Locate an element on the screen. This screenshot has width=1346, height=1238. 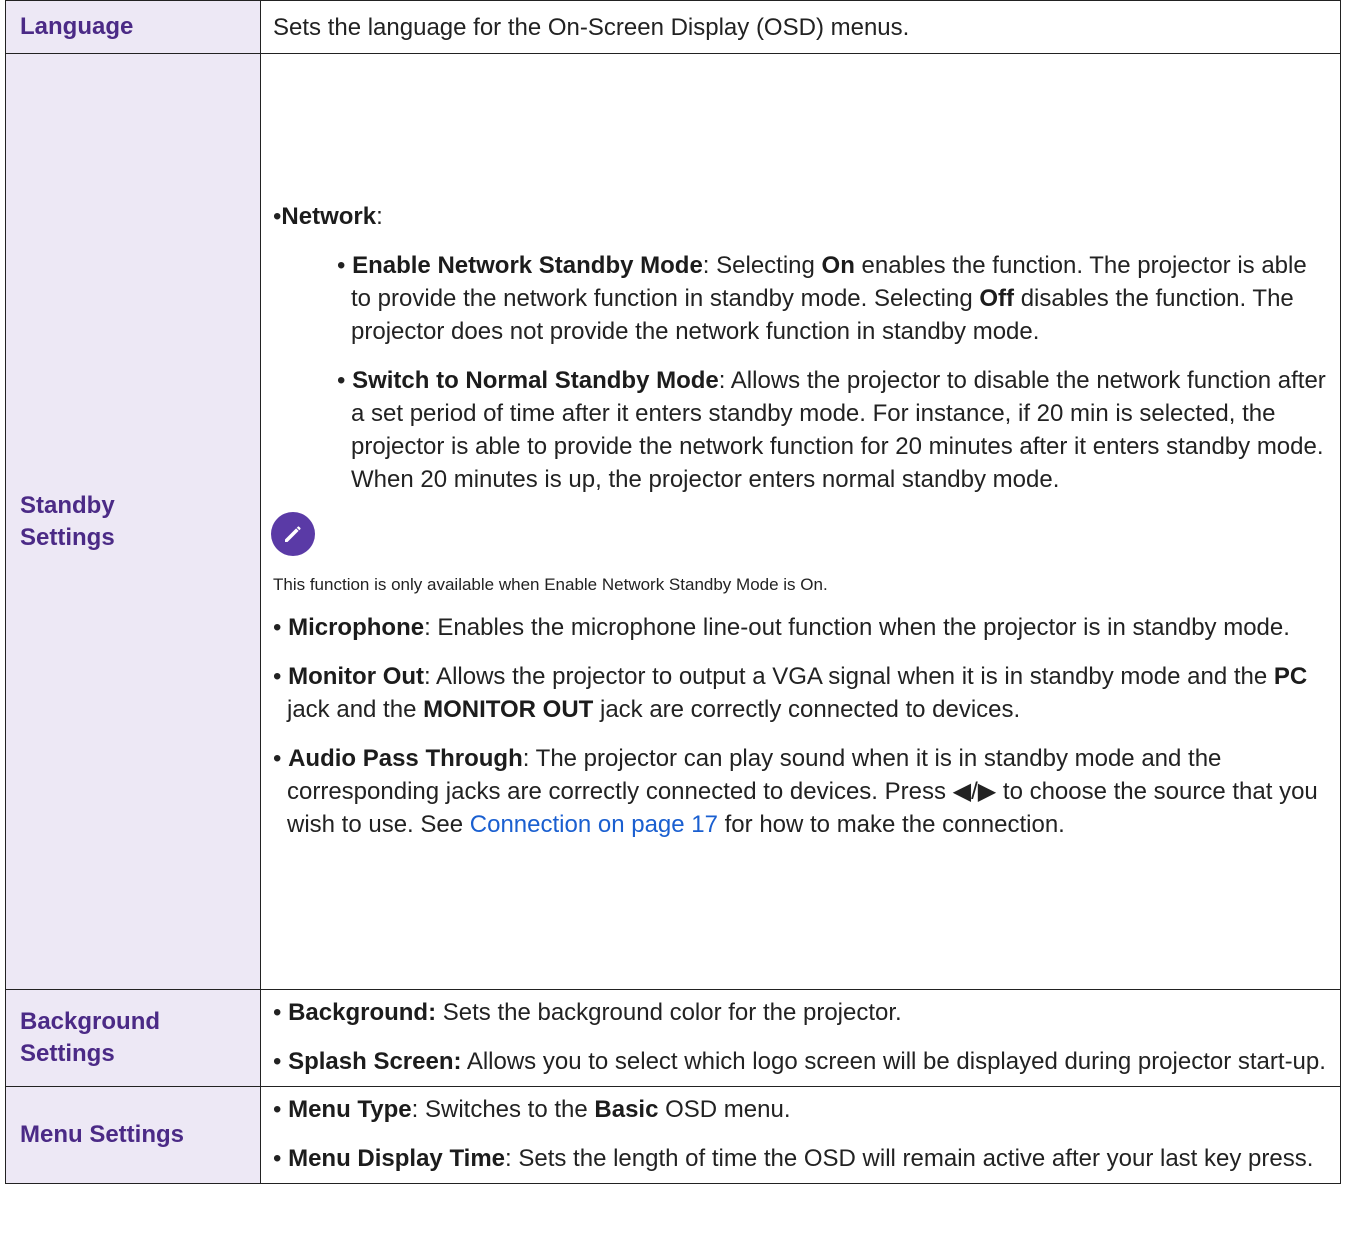
microphone-title: Microphone is located at coordinates (356, 627).